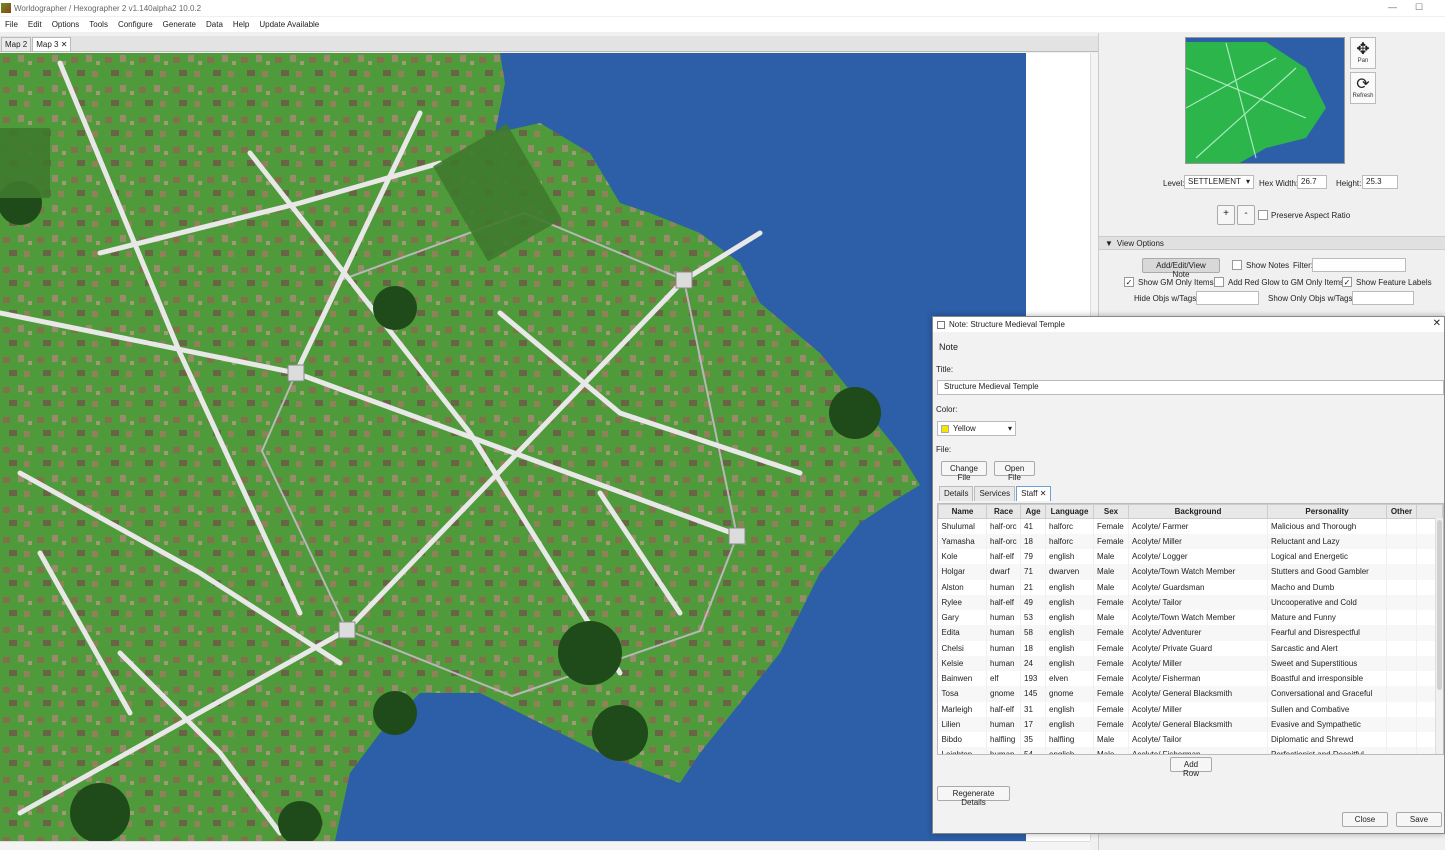  I want to click on table-cell: elf, so click(1003, 679).